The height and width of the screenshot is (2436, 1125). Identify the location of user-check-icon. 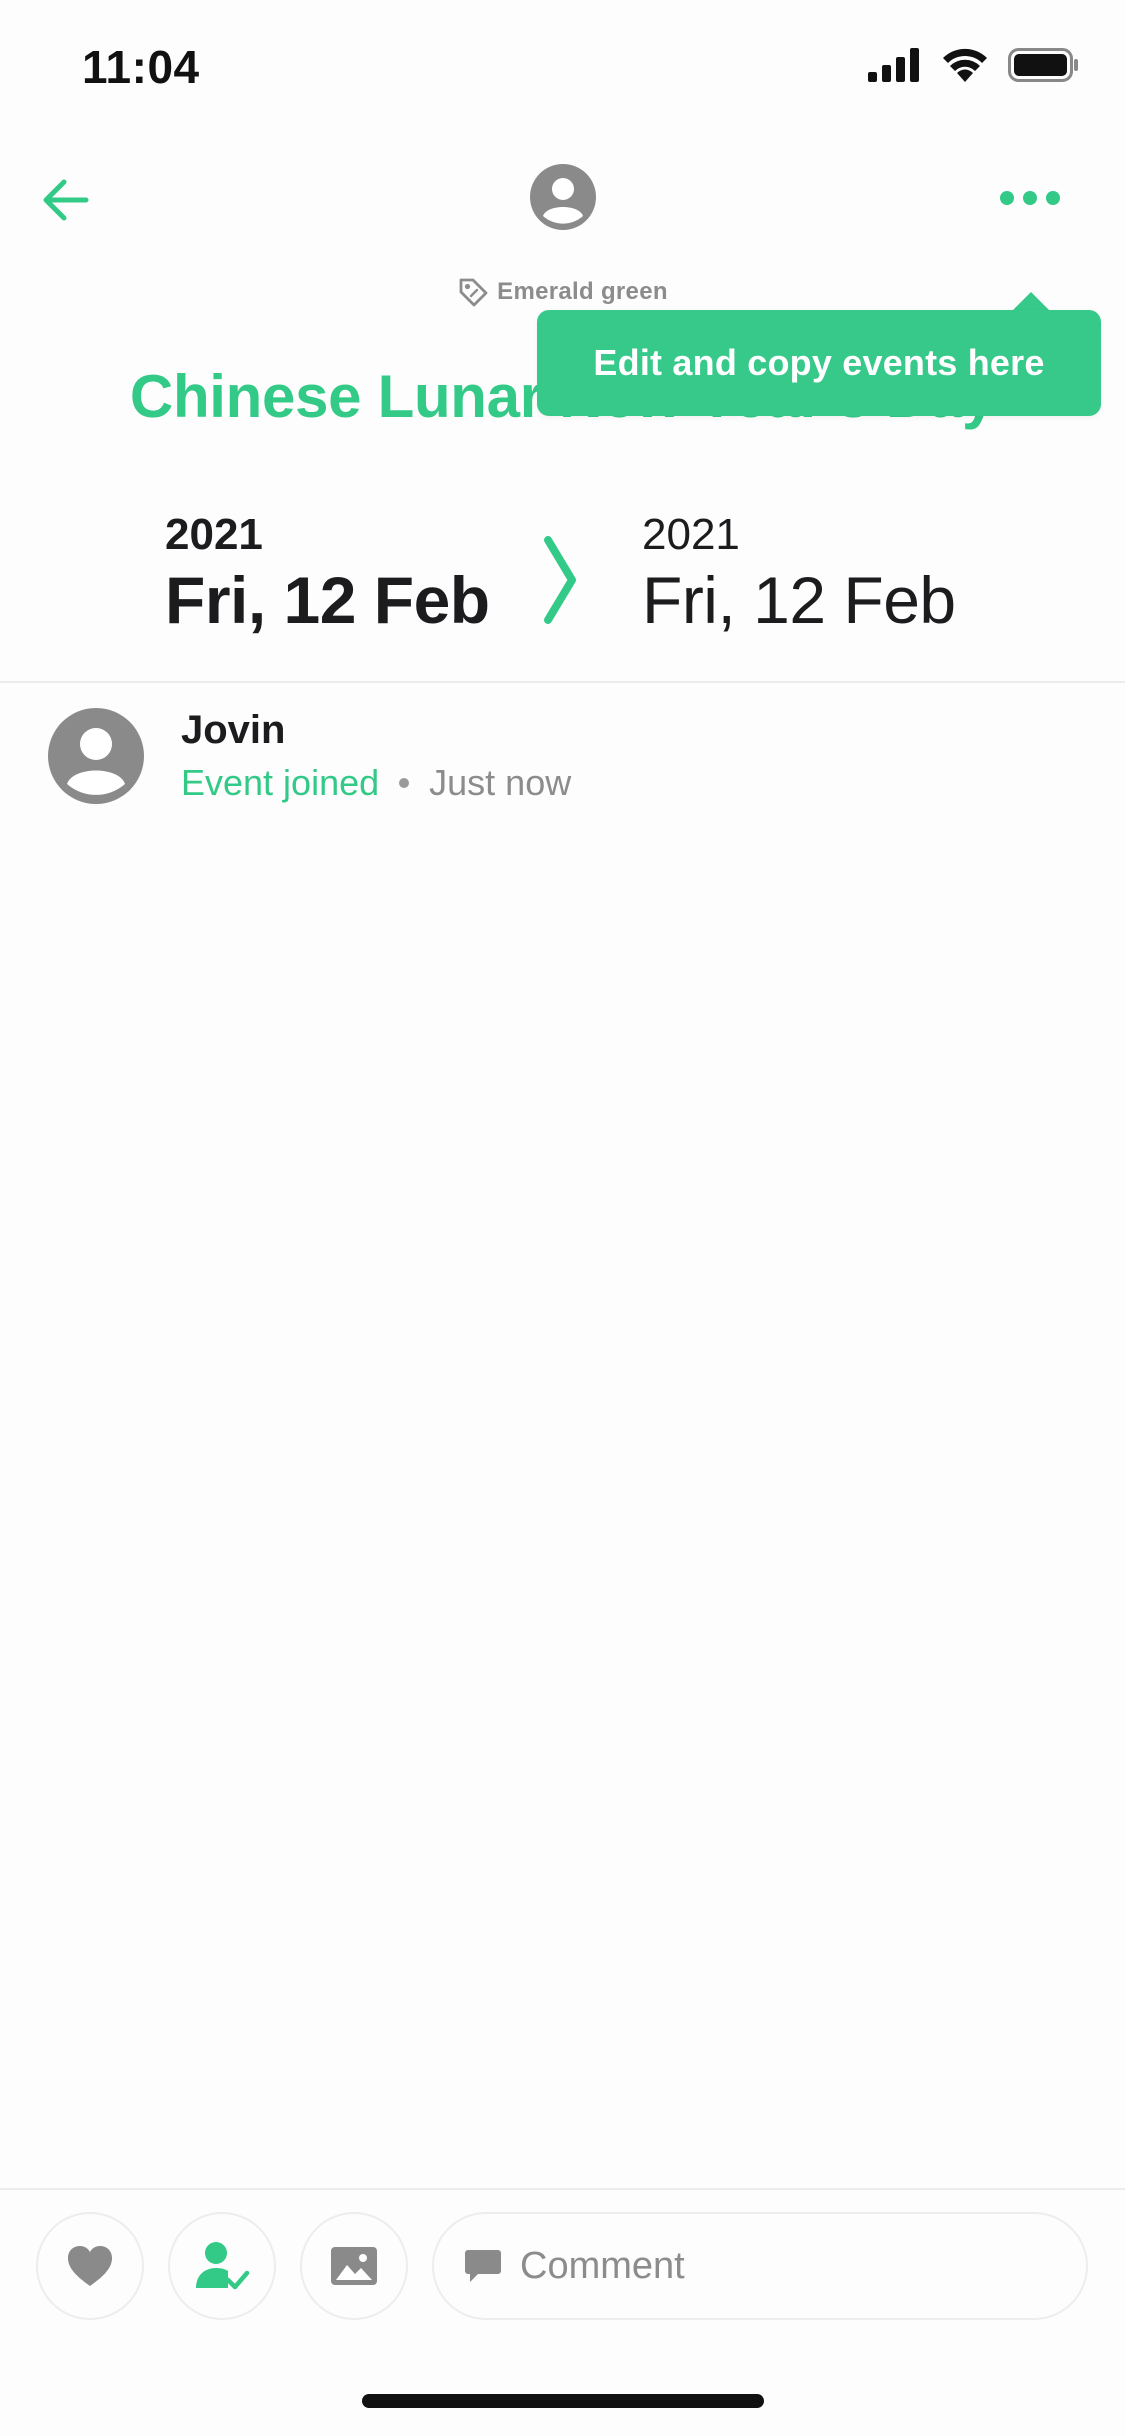
(223, 2266).